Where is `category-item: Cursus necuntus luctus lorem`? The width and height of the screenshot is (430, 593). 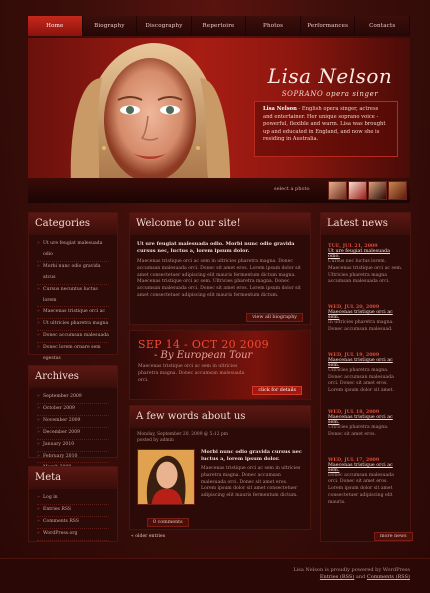 category-item: Cursus necuntus luctus lorem is located at coordinates (73, 296).